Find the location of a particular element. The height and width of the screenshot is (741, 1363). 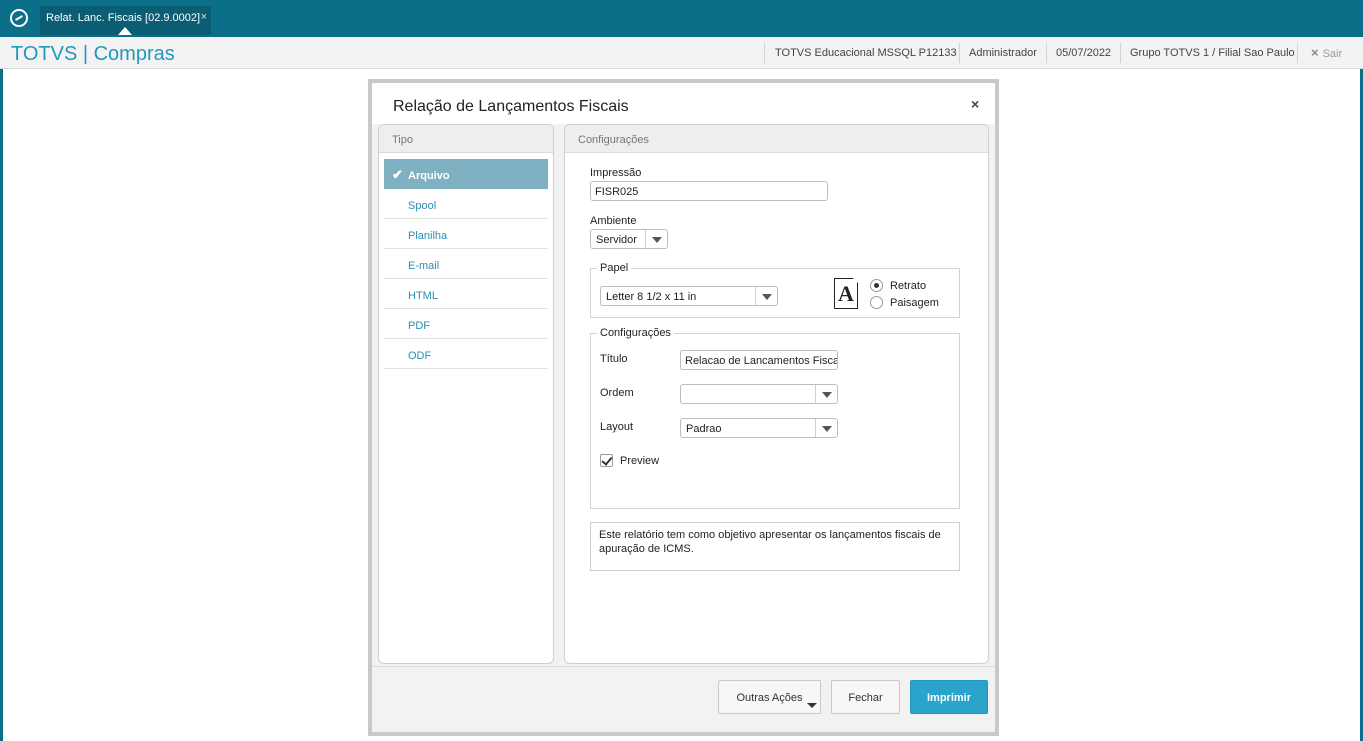

outras-acoes-button: Outras Ações is located at coordinates (769, 697).